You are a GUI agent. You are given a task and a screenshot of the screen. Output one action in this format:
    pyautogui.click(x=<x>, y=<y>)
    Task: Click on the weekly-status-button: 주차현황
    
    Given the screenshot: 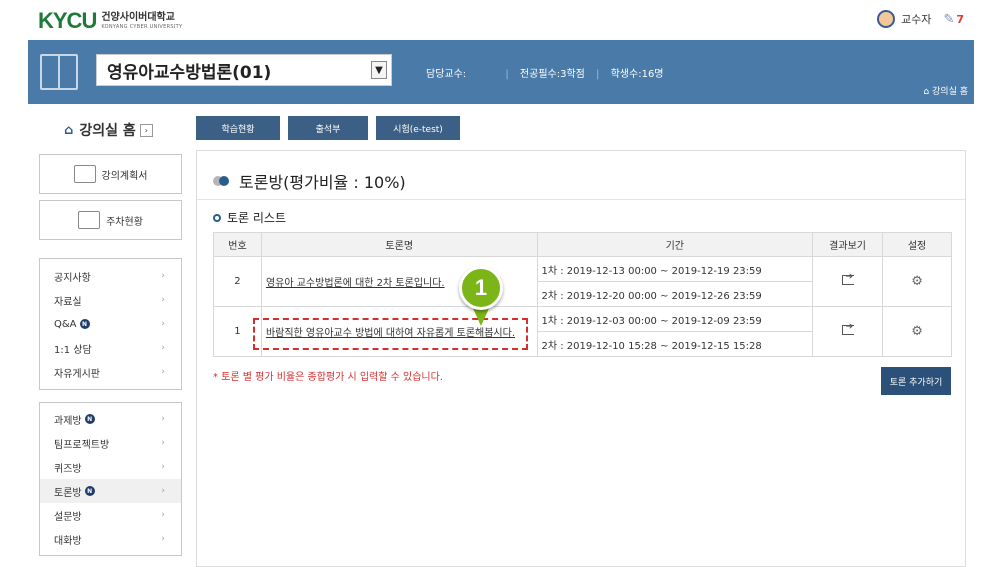 What is the action you would take?
    pyautogui.click(x=110, y=220)
    